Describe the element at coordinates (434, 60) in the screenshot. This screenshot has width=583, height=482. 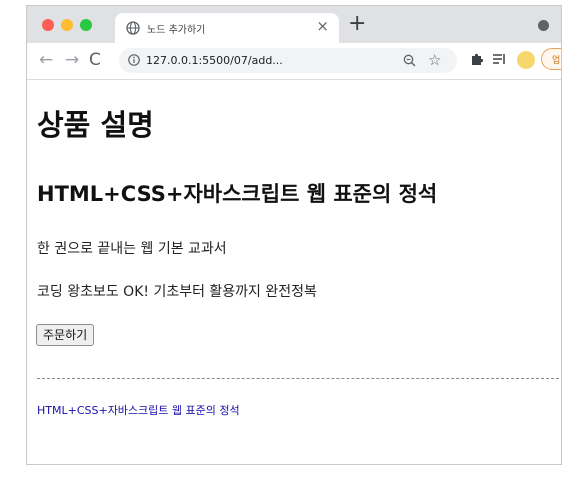
I see `bookmark-star-icon: ☆` at that location.